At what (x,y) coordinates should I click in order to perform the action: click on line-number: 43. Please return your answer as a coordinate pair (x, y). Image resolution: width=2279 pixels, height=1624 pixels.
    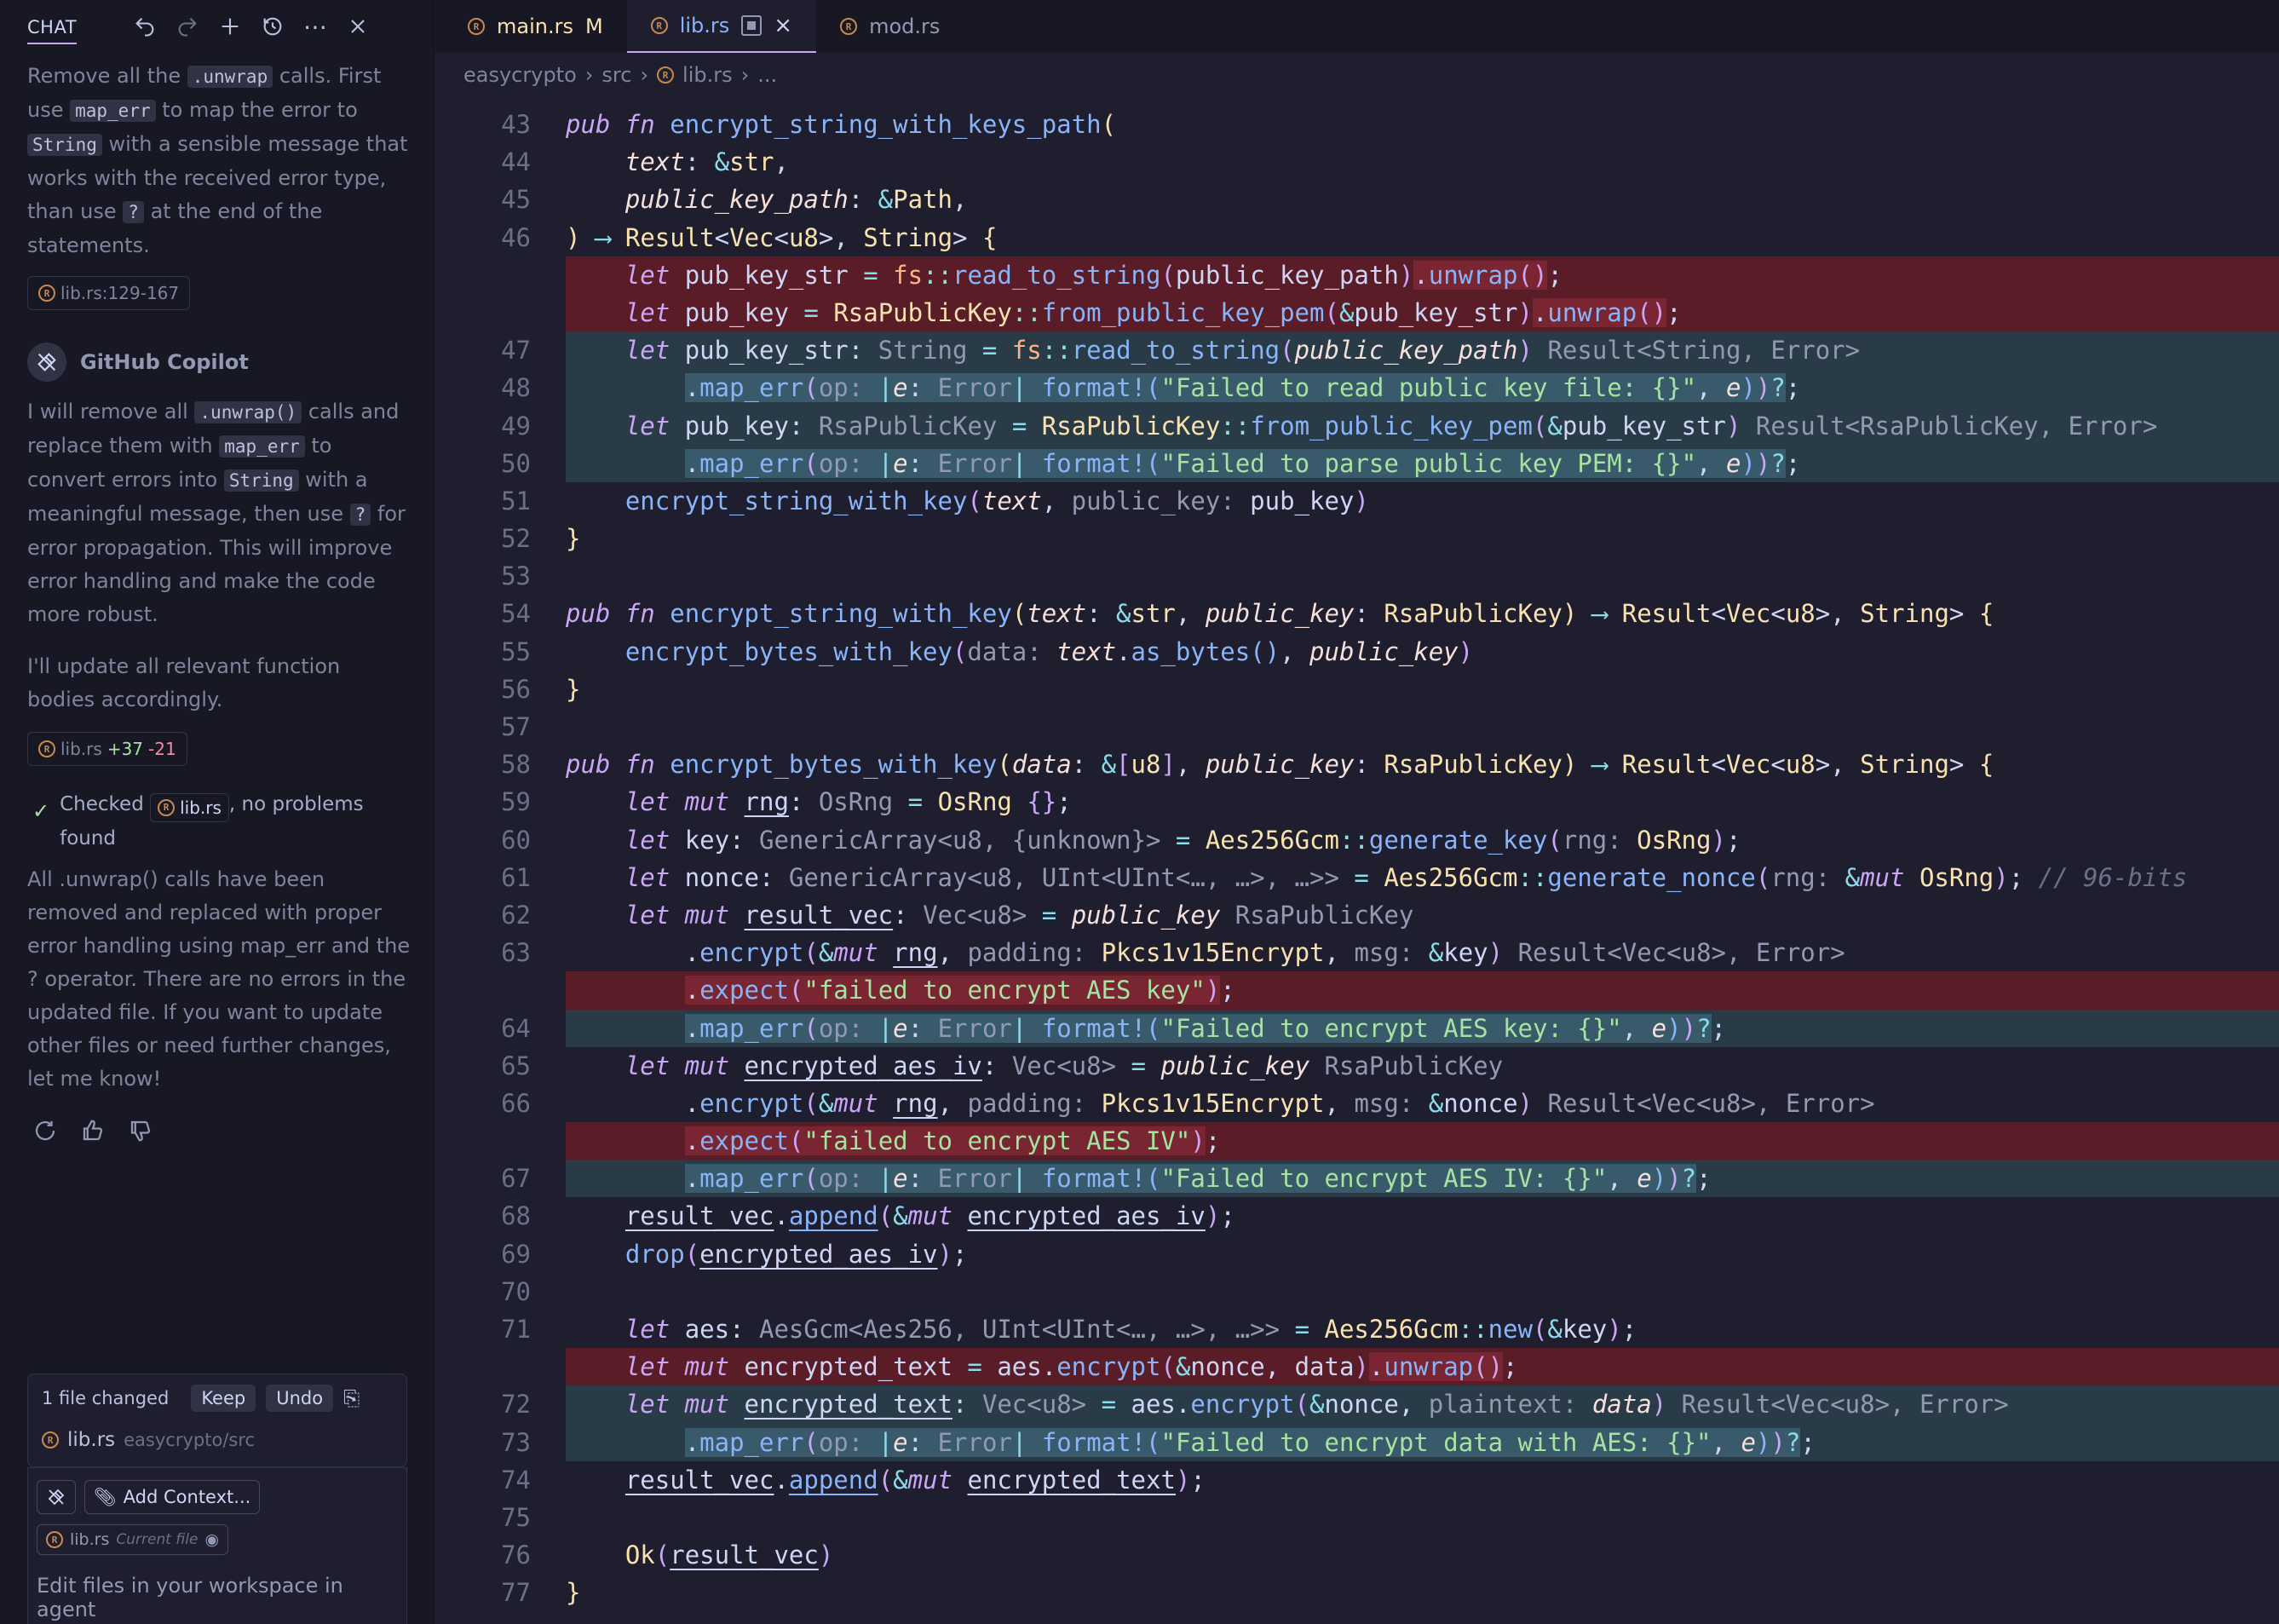
    Looking at the image, I should click on (516, 124).